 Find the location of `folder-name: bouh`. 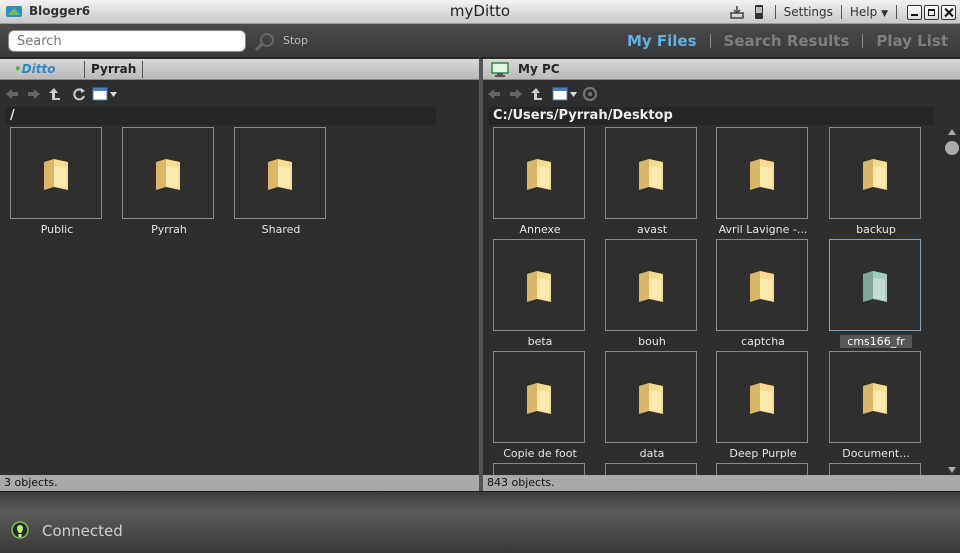

folder-name: bouh is located at coordinates (652, 341).